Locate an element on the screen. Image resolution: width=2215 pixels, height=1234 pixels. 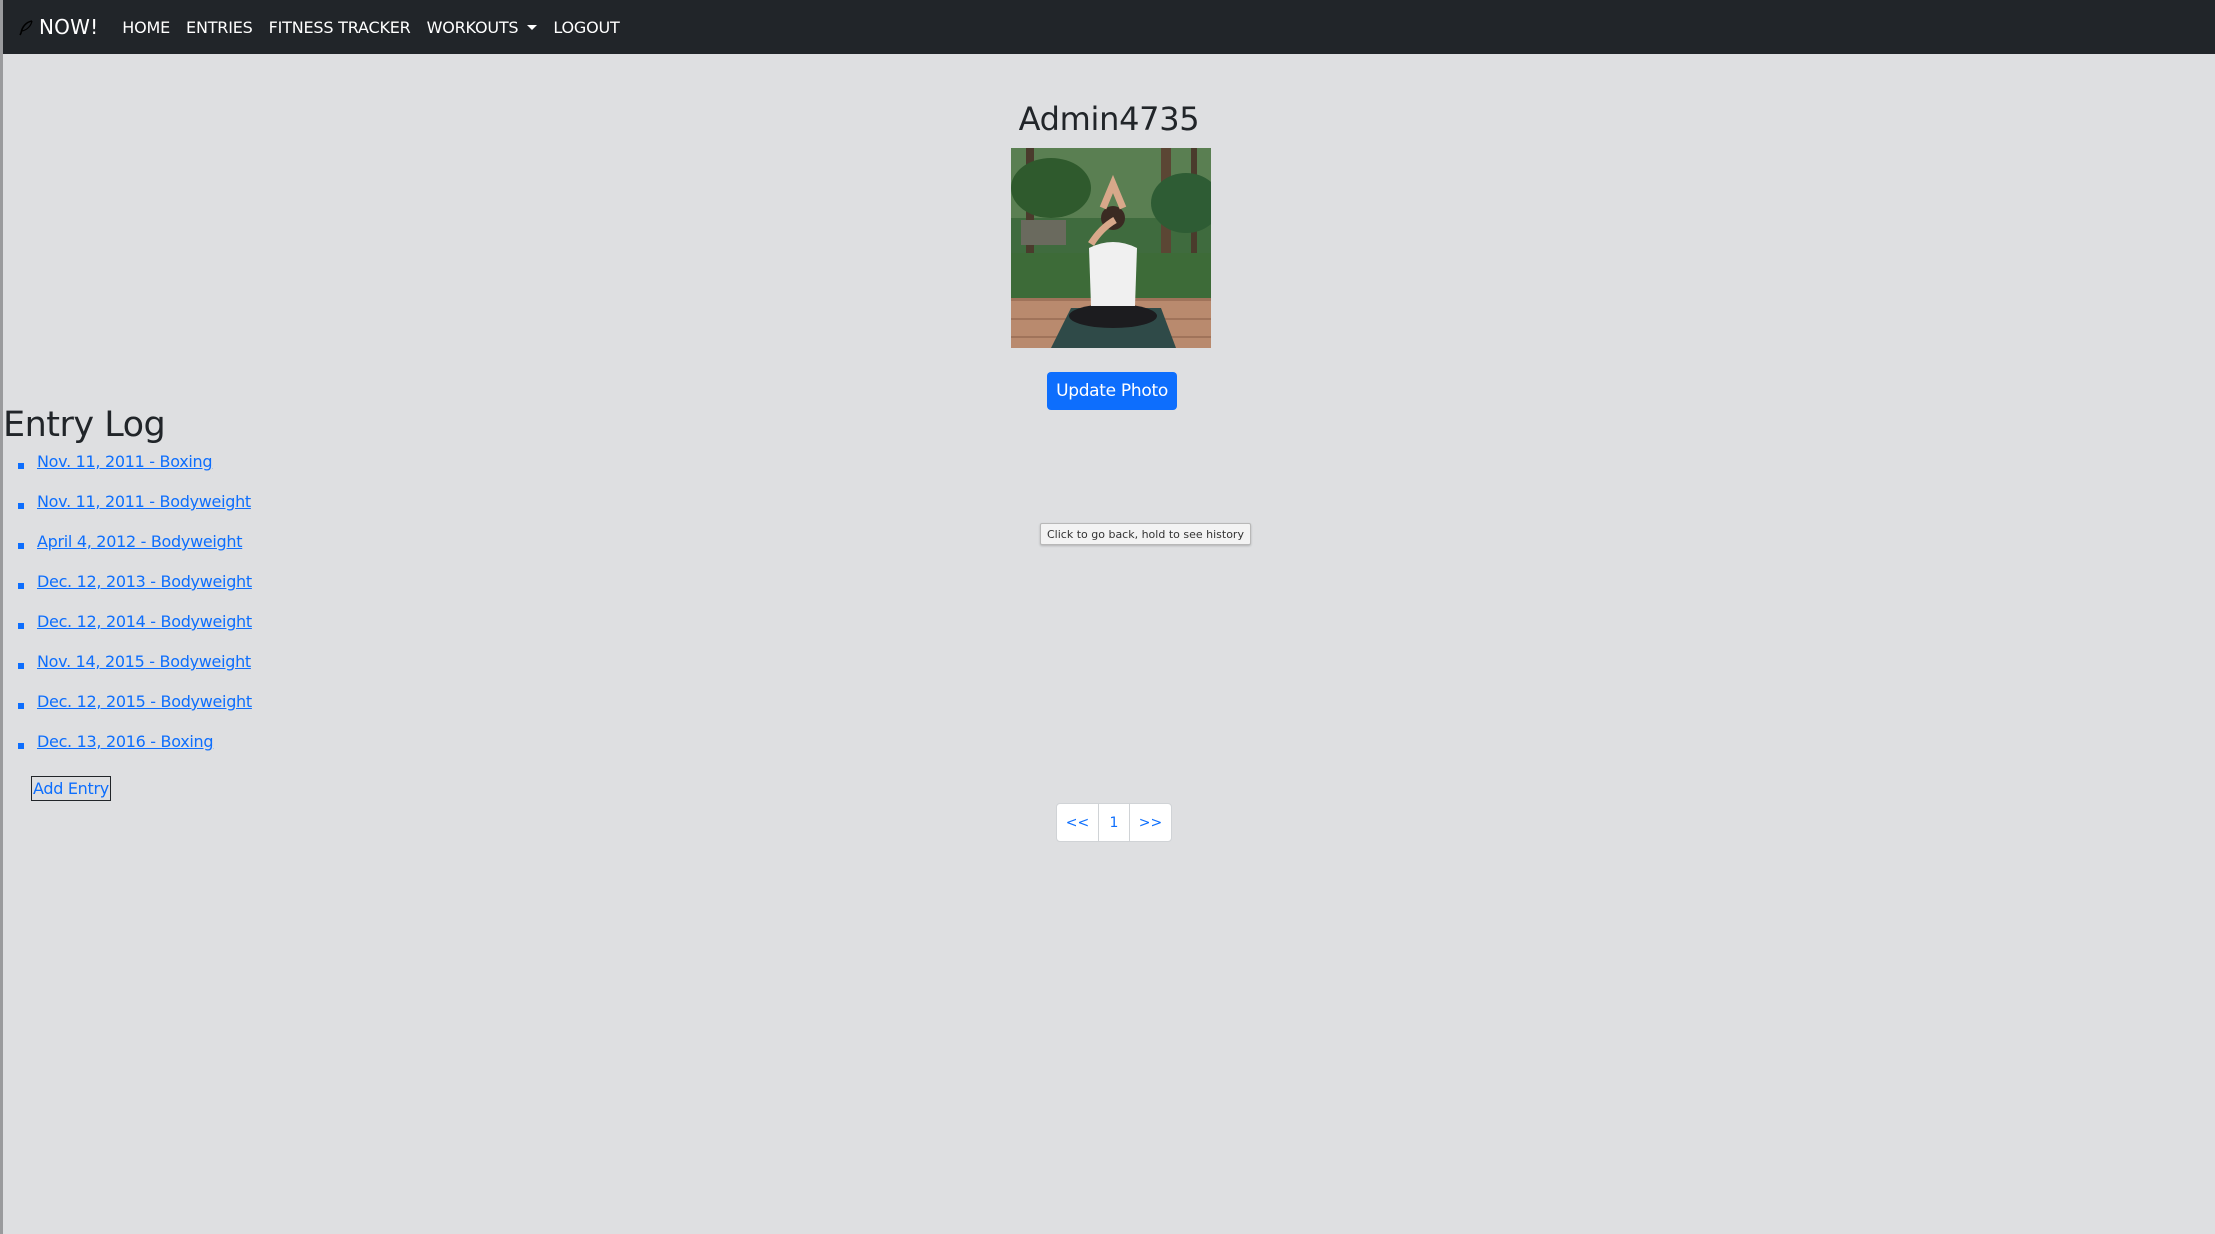
list-item: Dec. 12, 2015 - Bodyweight is located at coordinates (127, 712).